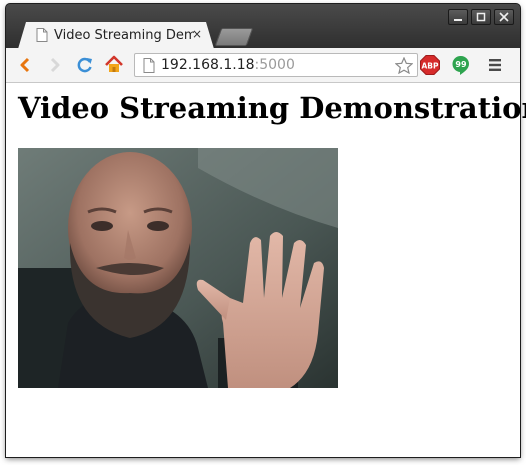 The height and width of the screenshot is (465, 526). I want to click on toolbar: 192.168.1.18:5000 ABP 99, so click(263, 65).